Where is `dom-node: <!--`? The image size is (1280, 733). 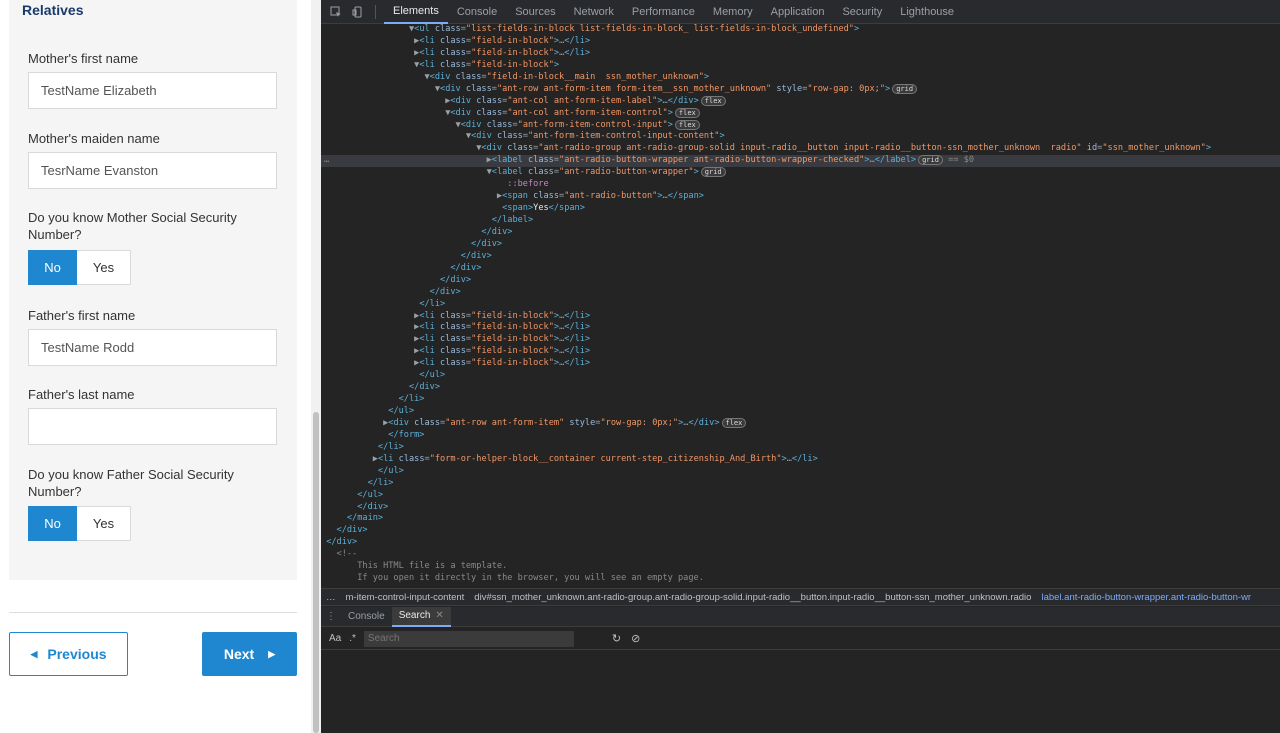 dom-node: <!-- is located at coordinates (800, 555).